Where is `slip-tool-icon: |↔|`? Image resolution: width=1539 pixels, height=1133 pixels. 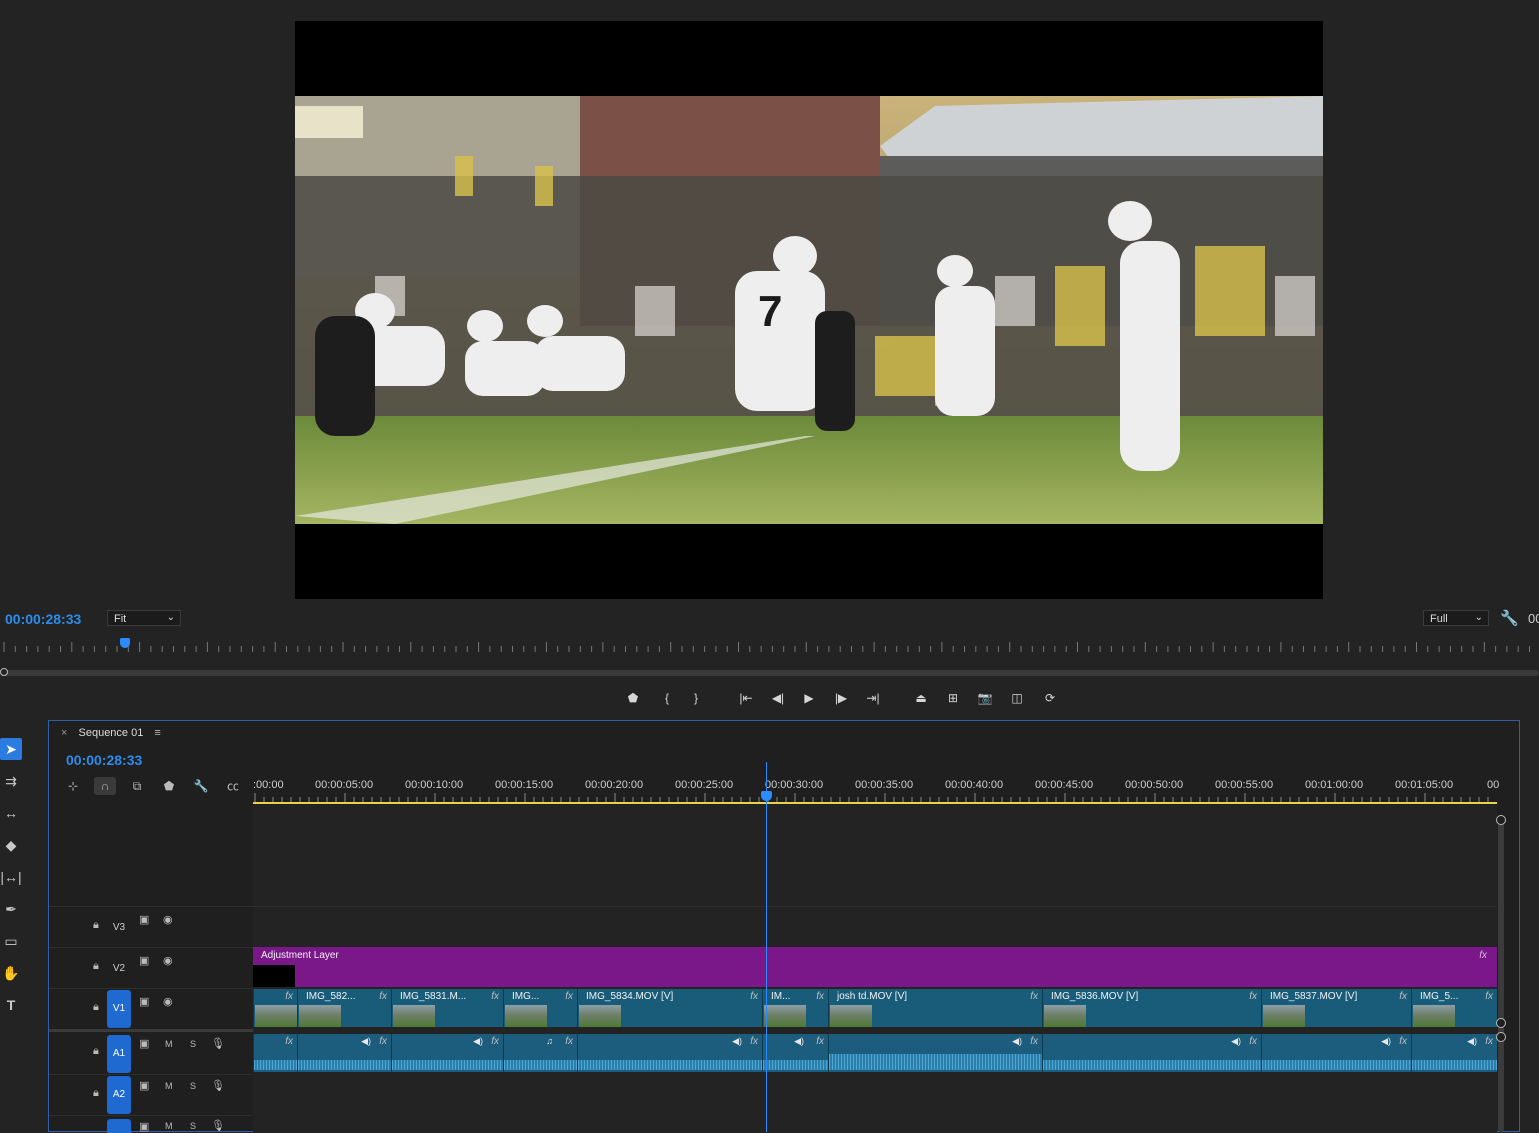 slip-tool-icon: |↔| is located at coordinates (11, 877).